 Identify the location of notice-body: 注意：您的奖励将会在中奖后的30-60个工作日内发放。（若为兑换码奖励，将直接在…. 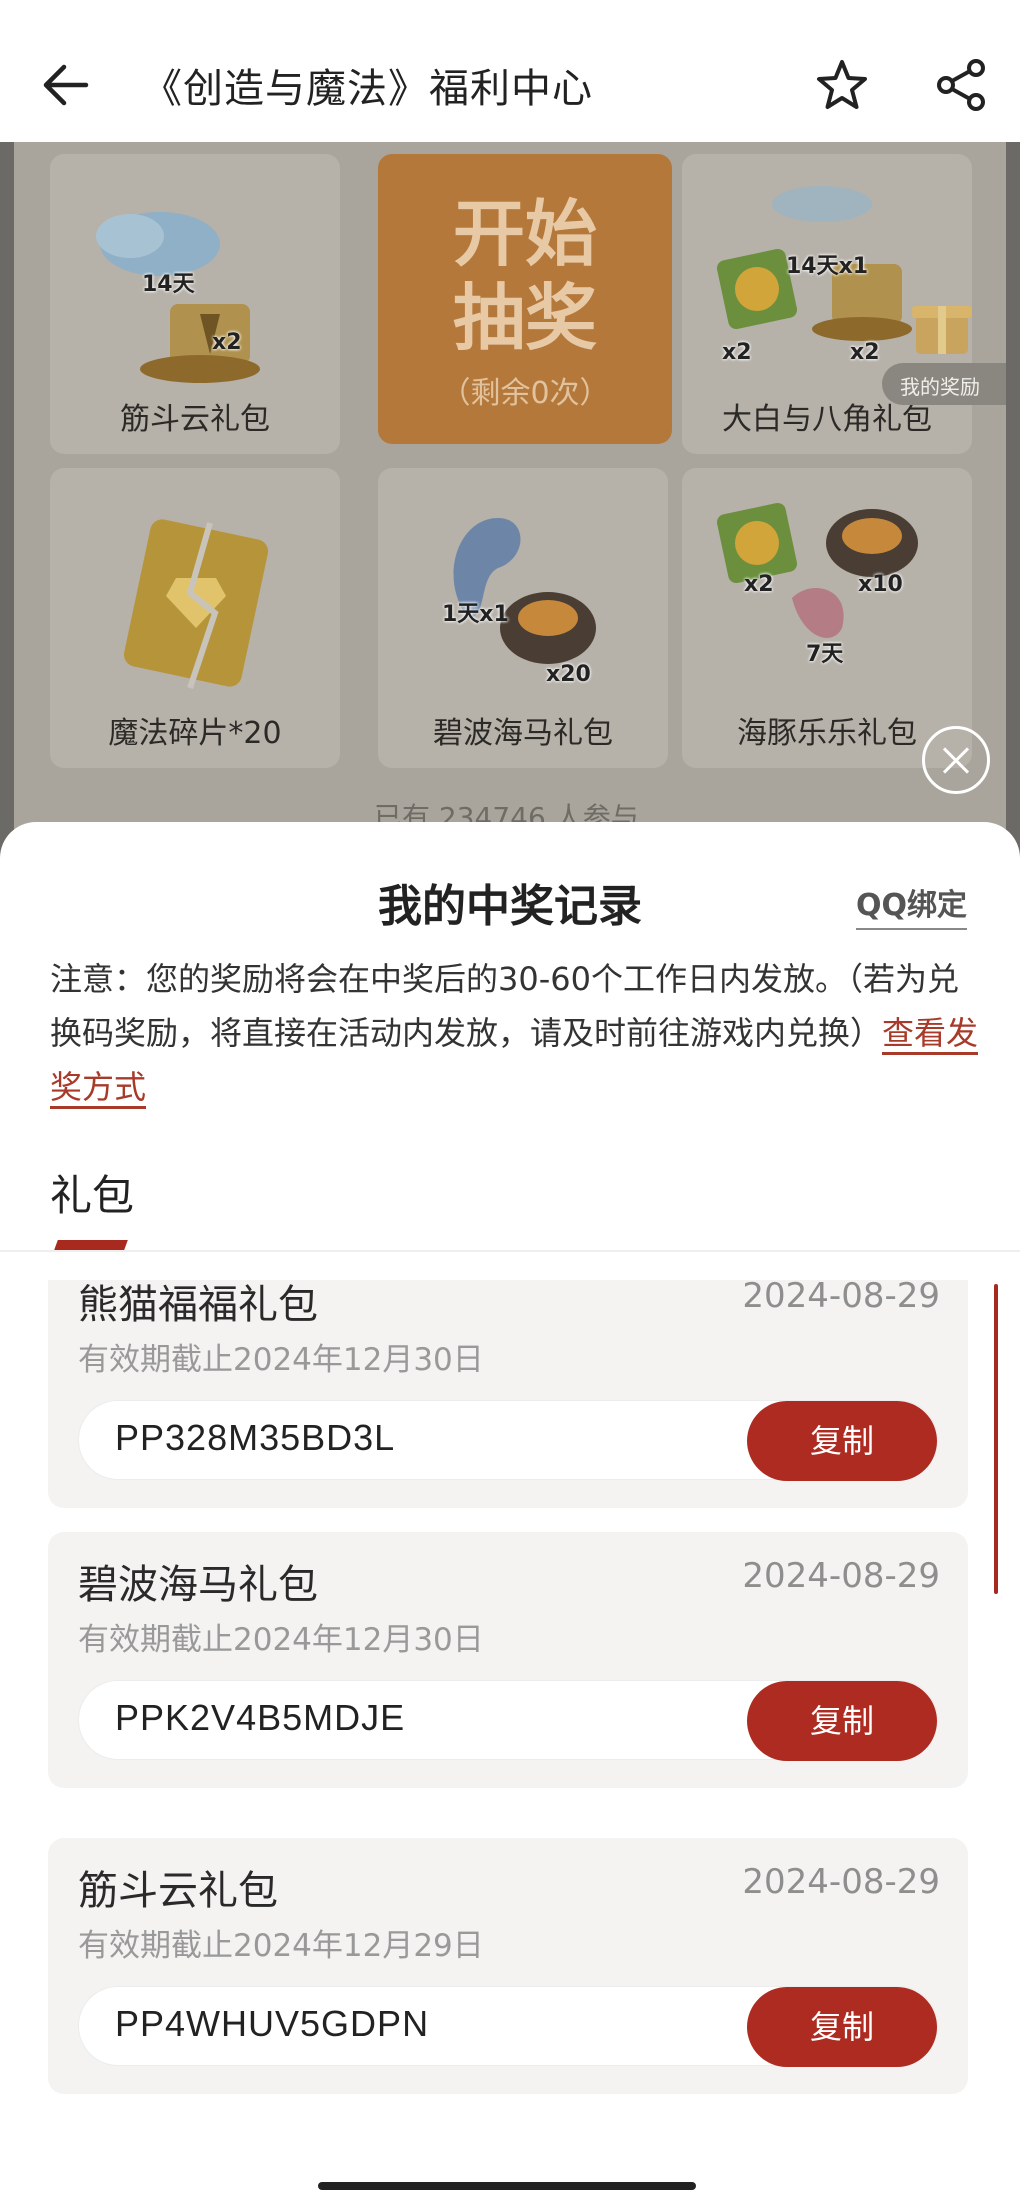
(504, 1006).